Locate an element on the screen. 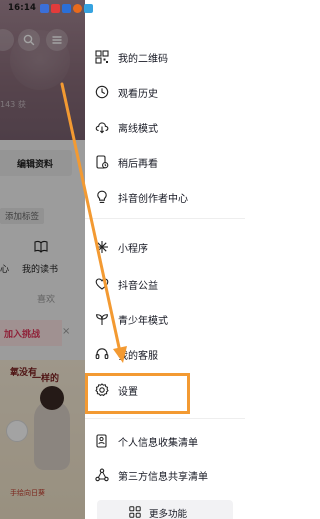 Image resolution: width=320 pixels, height=519 pixels. pointer-arrow is located at coordinates (93, 222).